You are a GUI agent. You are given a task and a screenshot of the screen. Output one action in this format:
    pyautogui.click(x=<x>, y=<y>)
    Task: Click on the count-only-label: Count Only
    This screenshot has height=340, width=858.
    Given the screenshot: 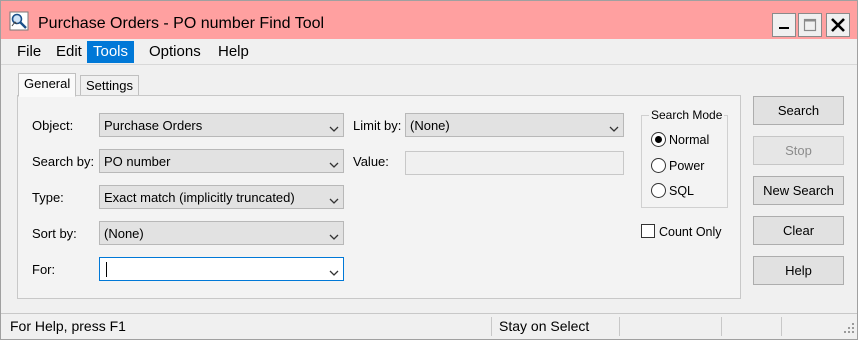 What is the action you would take?
    pyautogui.click(x=690, y=232)
    